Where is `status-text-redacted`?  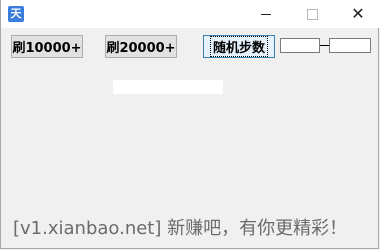
status-text-redacted is located at coordinates (168, 87).